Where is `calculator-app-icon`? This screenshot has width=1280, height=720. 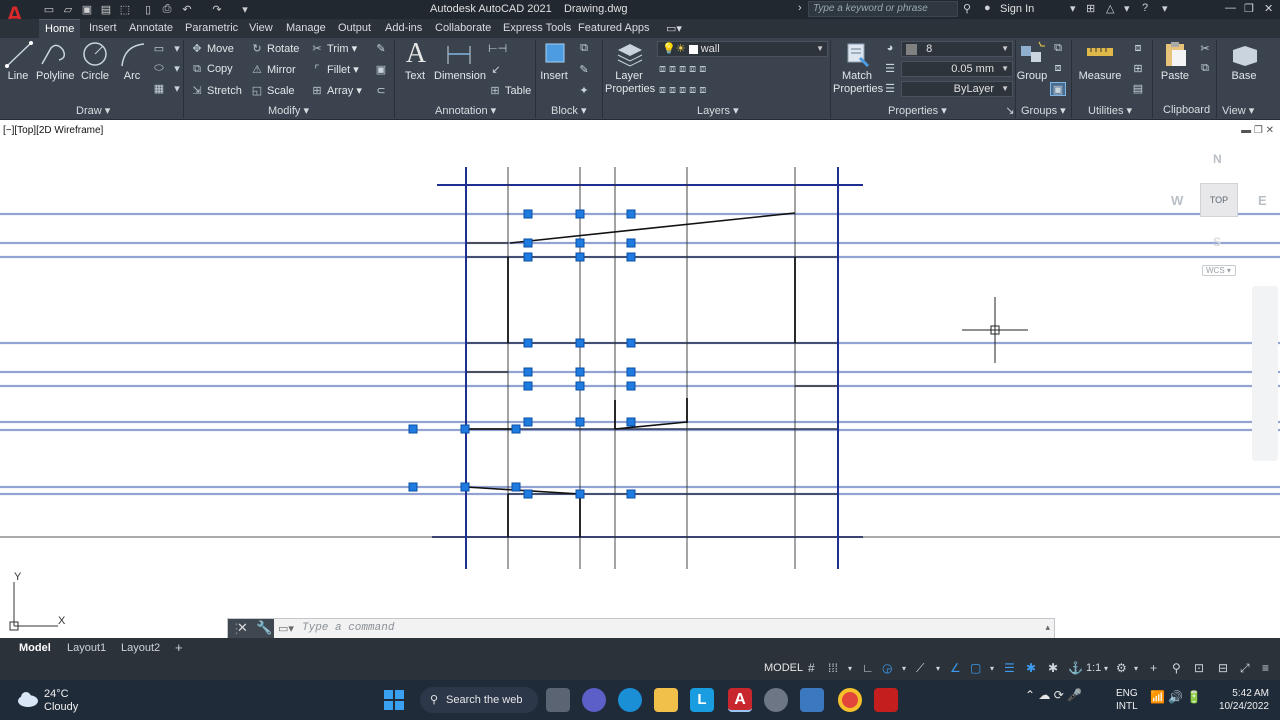 calculator-app-icon is located at coordinates (812, 700).